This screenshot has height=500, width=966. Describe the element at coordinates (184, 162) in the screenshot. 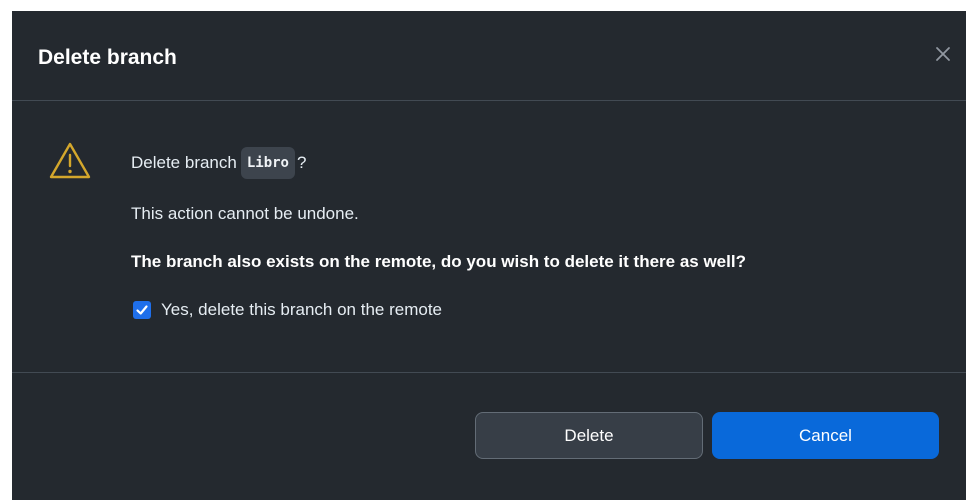

I see `delete-prompt-prefix: Delete branch` at that location.